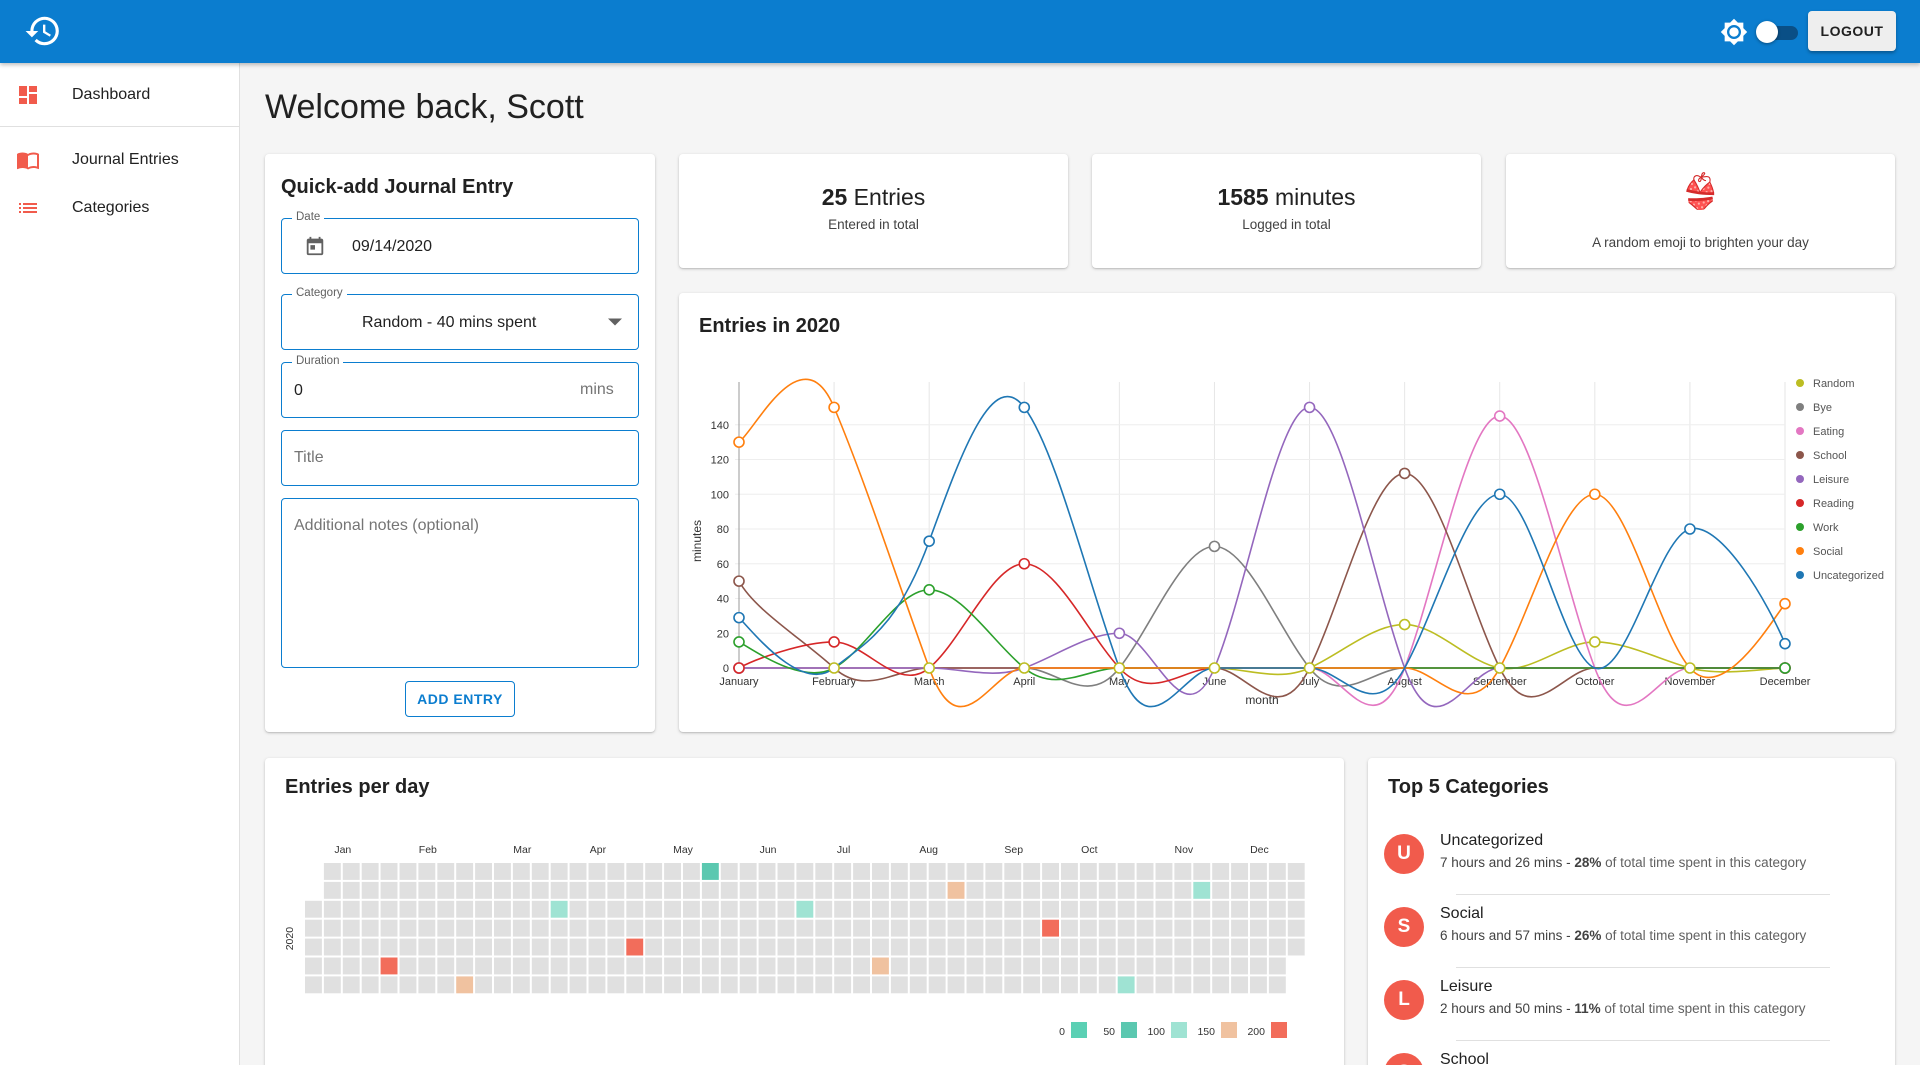 The image size is (1920, 1065). I want to click on notes-textarea: Additional notes (optional), so click(460, 583).